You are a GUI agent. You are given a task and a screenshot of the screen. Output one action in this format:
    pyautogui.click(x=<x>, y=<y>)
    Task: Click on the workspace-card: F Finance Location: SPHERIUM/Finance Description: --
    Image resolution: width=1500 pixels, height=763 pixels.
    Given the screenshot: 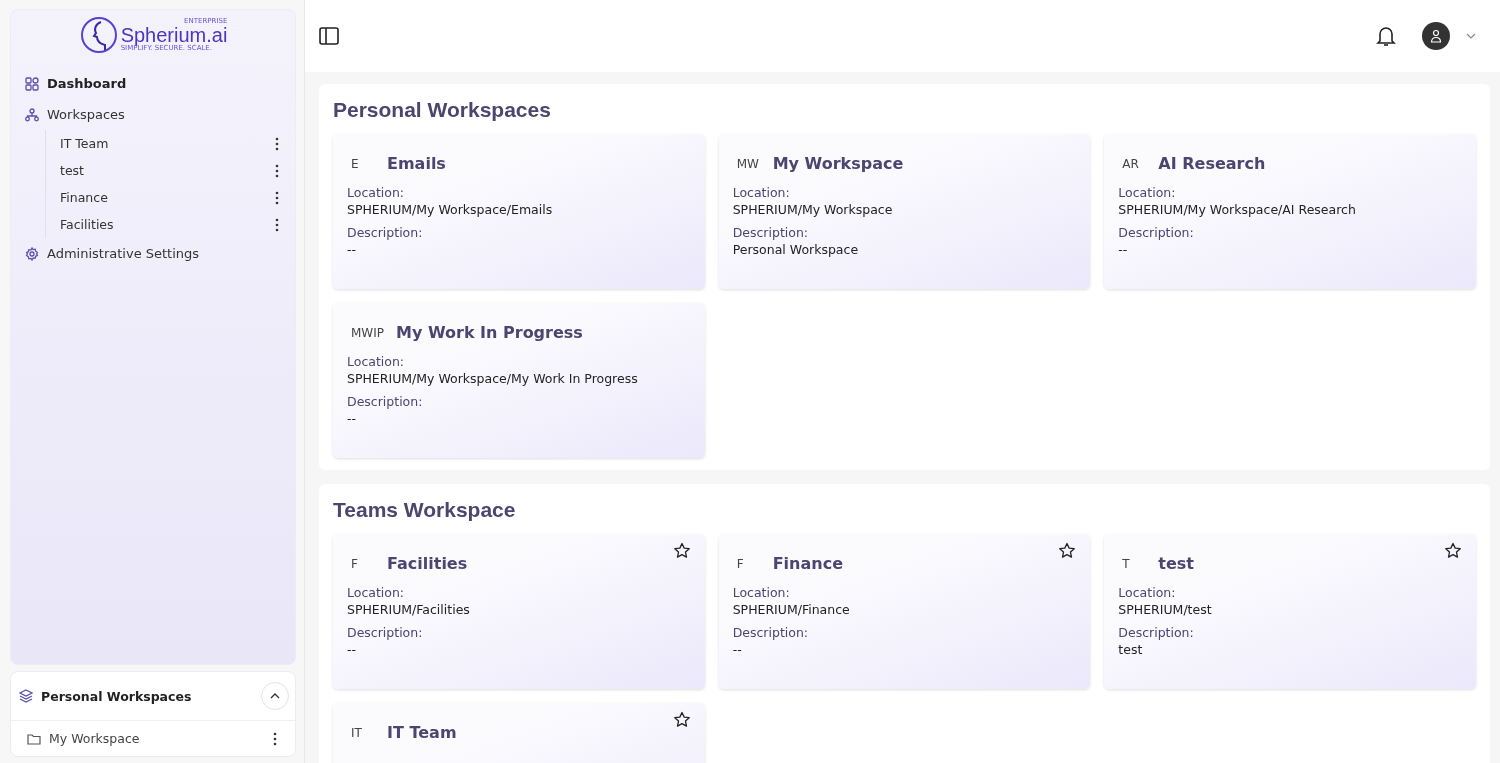 What is the action you would take?
    pyautogui.click(x=904, y=611)
    